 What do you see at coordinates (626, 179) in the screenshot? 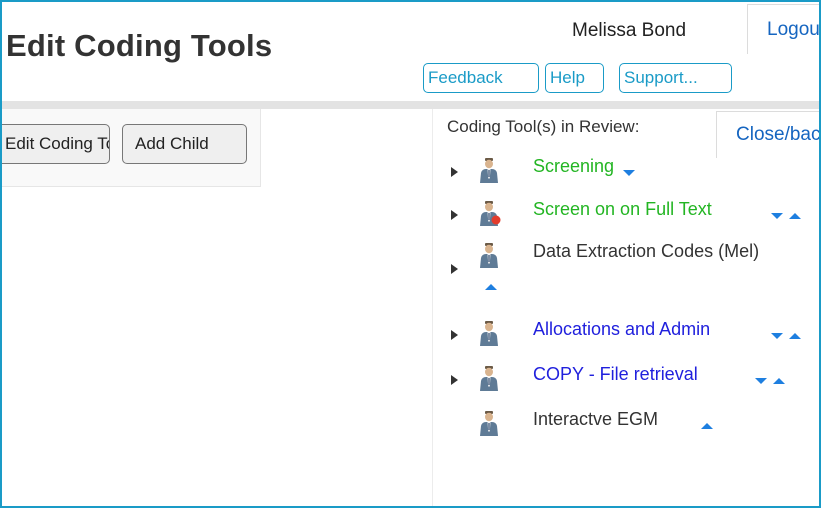
I see `review-item-screening: Screening` at bounding box center [626, 179].